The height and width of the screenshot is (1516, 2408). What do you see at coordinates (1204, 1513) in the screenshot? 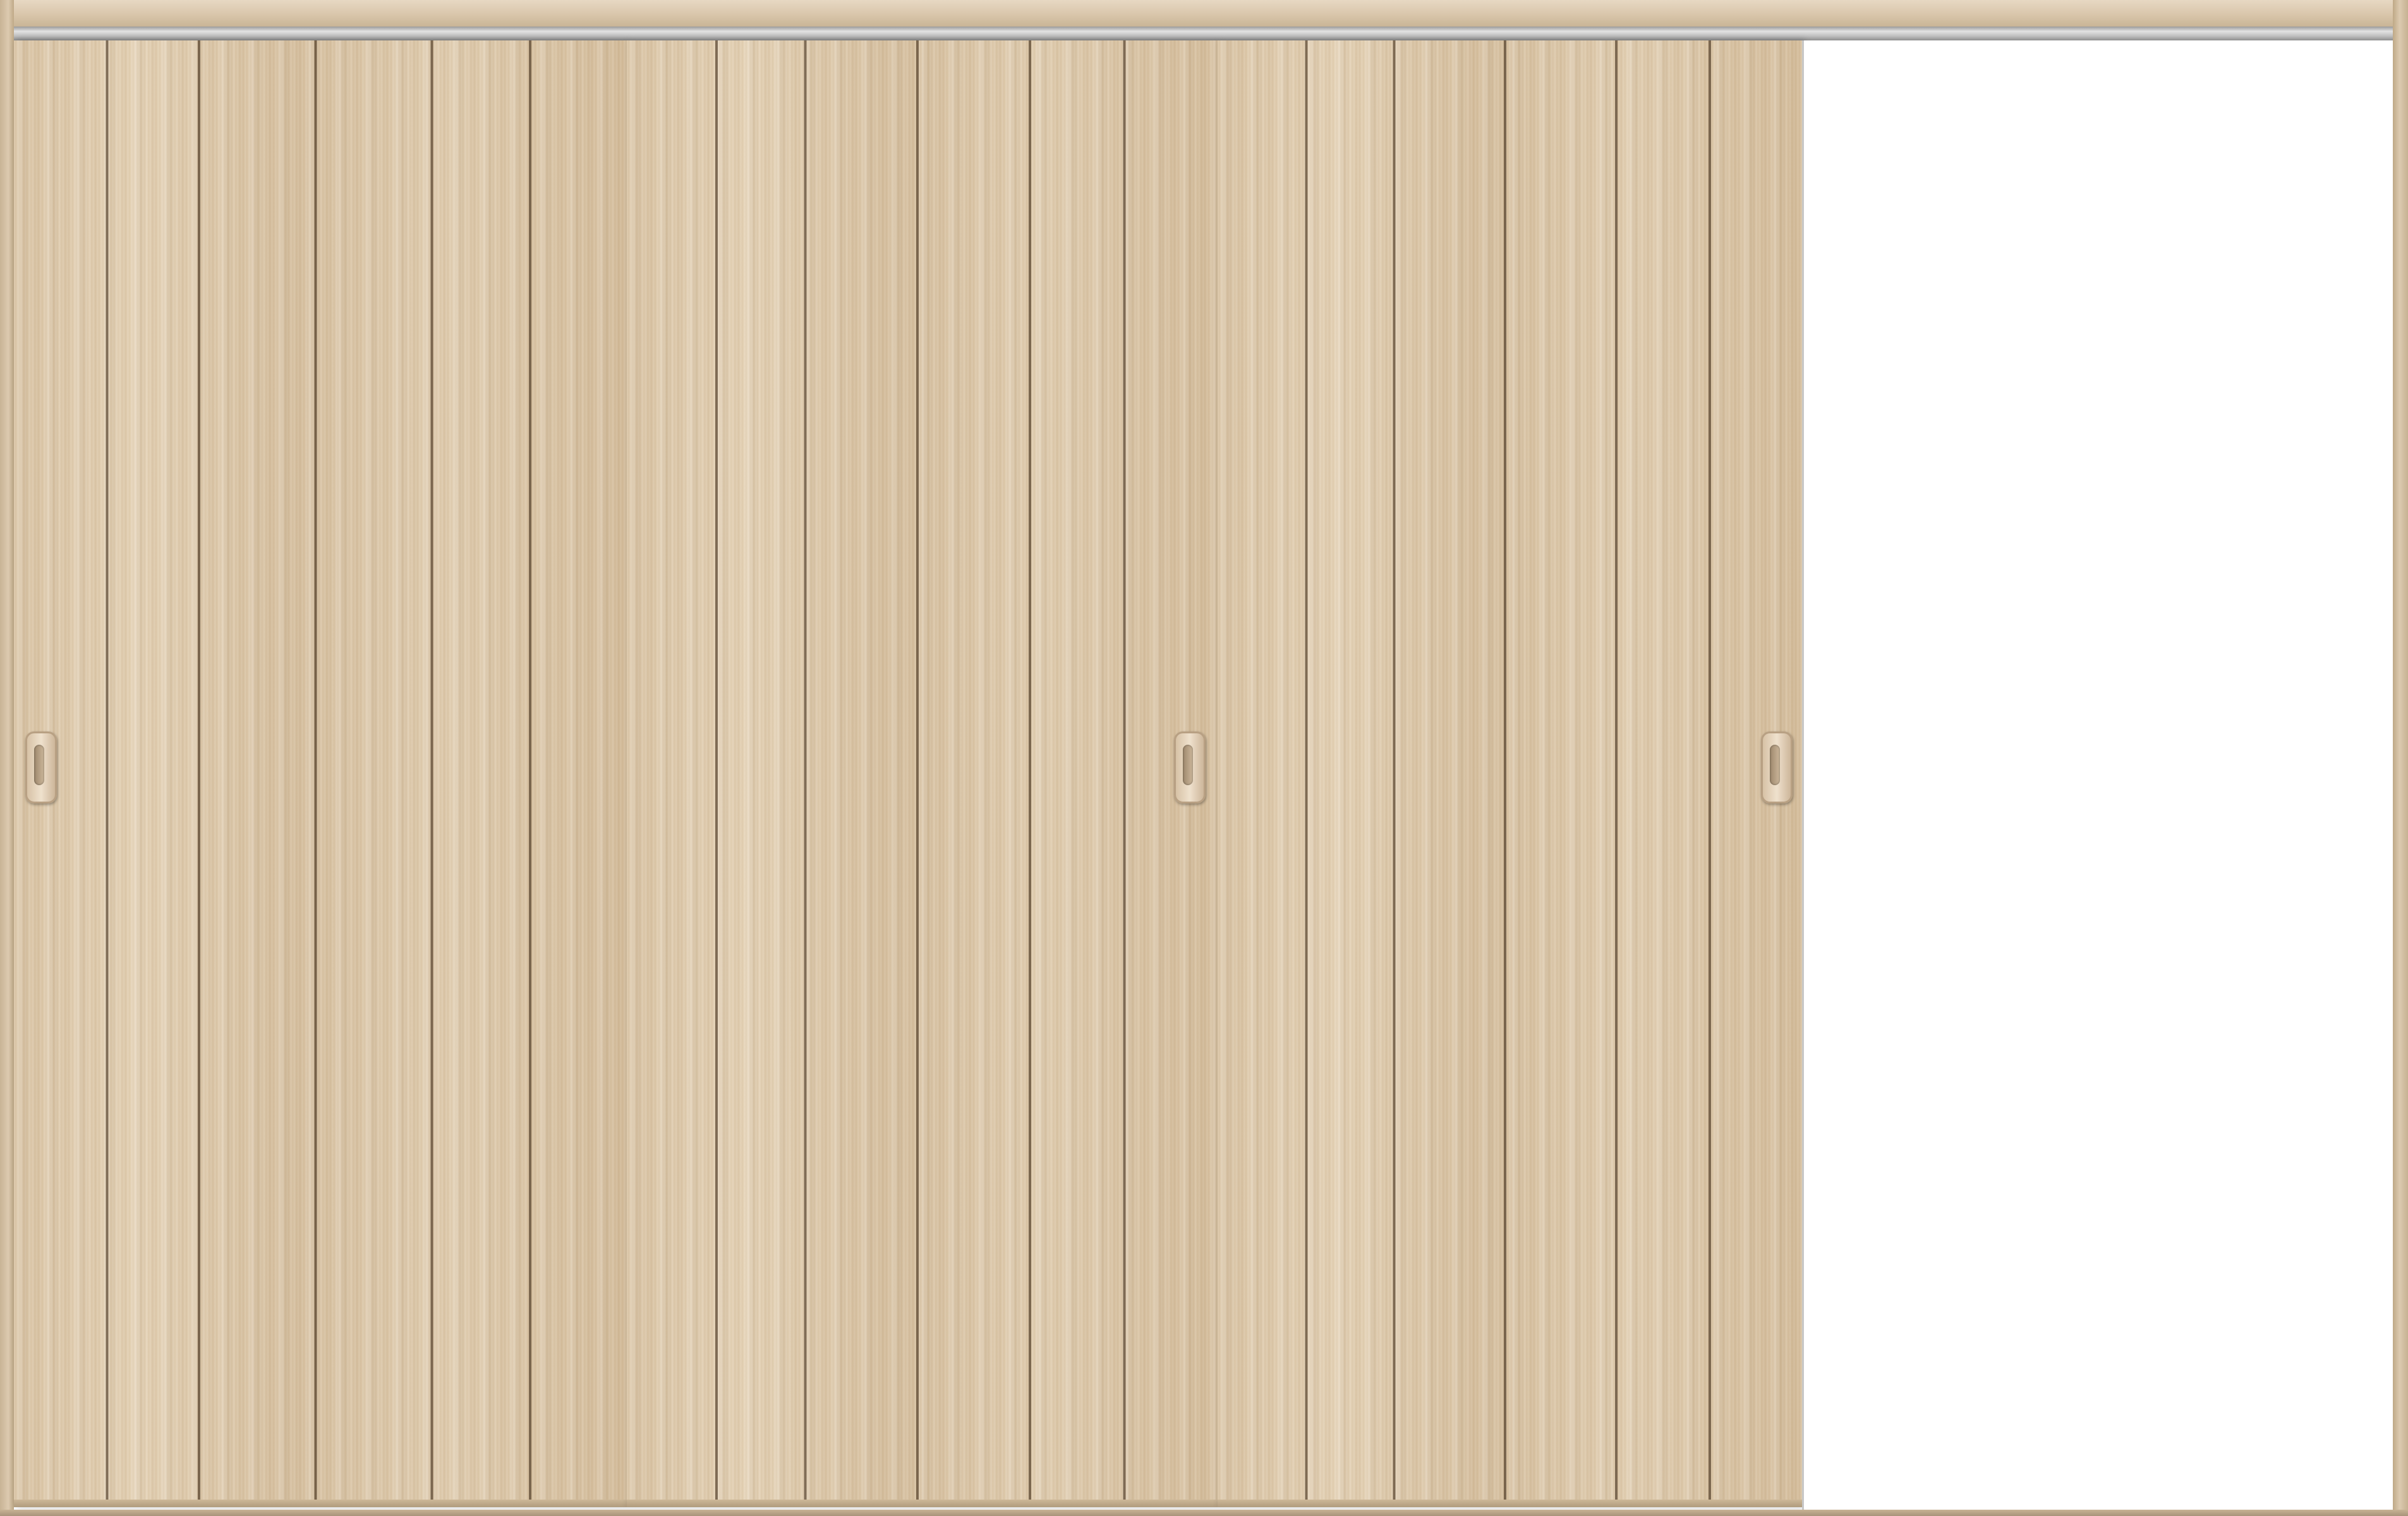
I see `floor-threshold` at bounding box center [1204, 1513].